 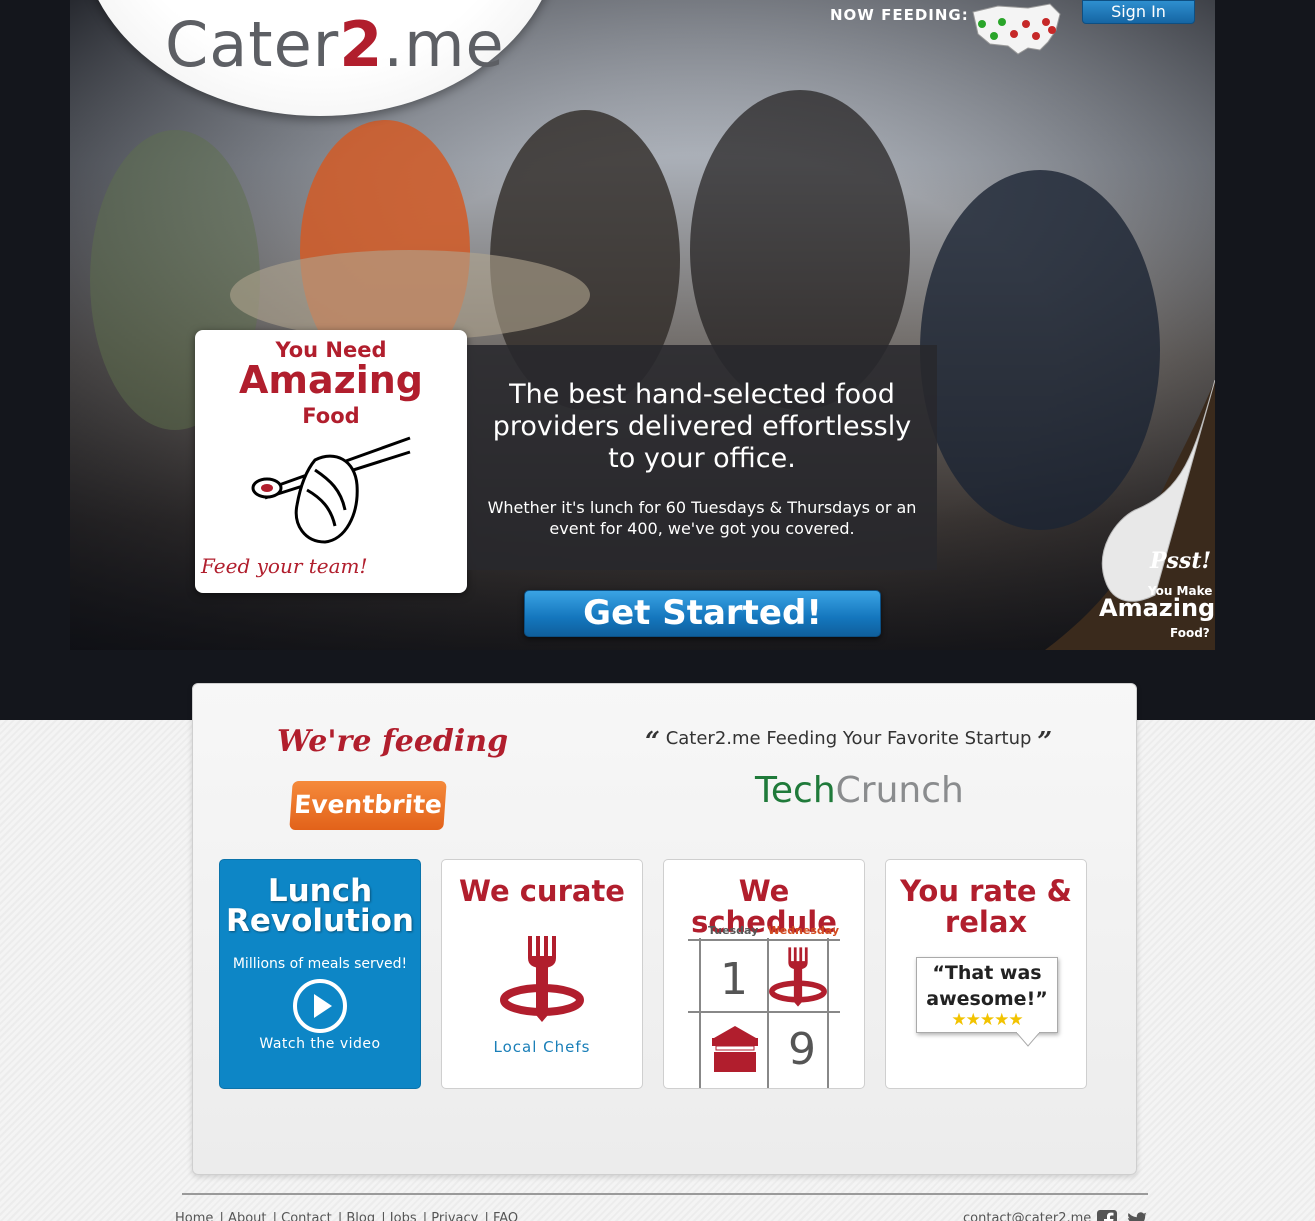 What do you see at coordinates (735, 1049) in the screenshot?
I see `food-stall-icon` at bounding box center [735, 1049].